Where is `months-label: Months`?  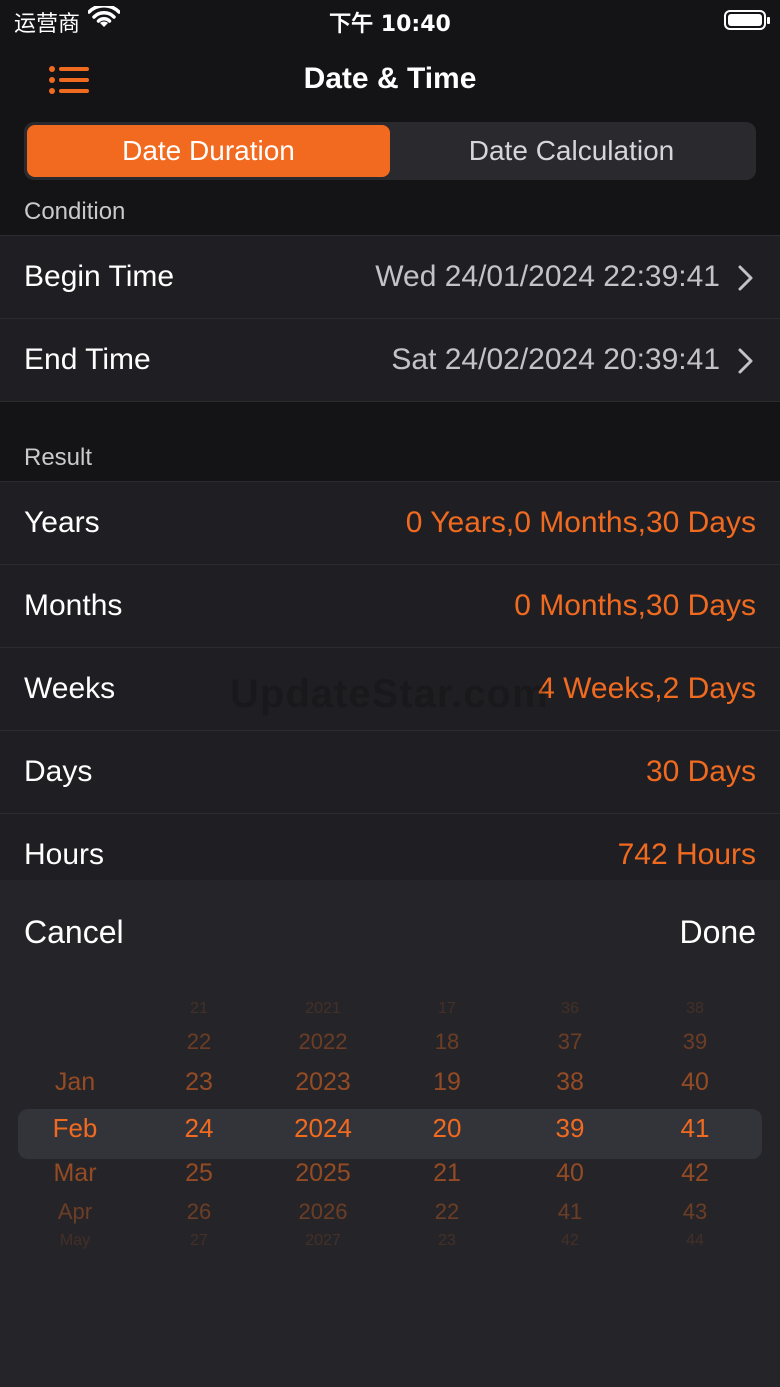 months-label: Months is located at coordinates (73, 605).